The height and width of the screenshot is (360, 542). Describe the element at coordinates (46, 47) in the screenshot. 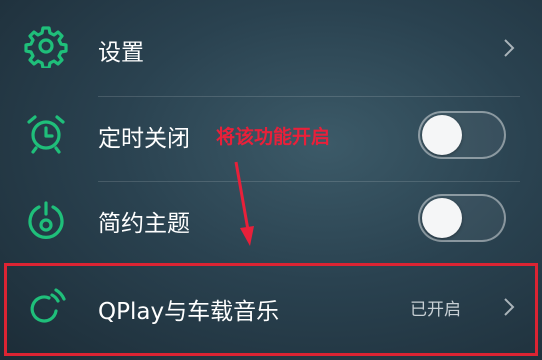

I see `gear-icon` at that location.